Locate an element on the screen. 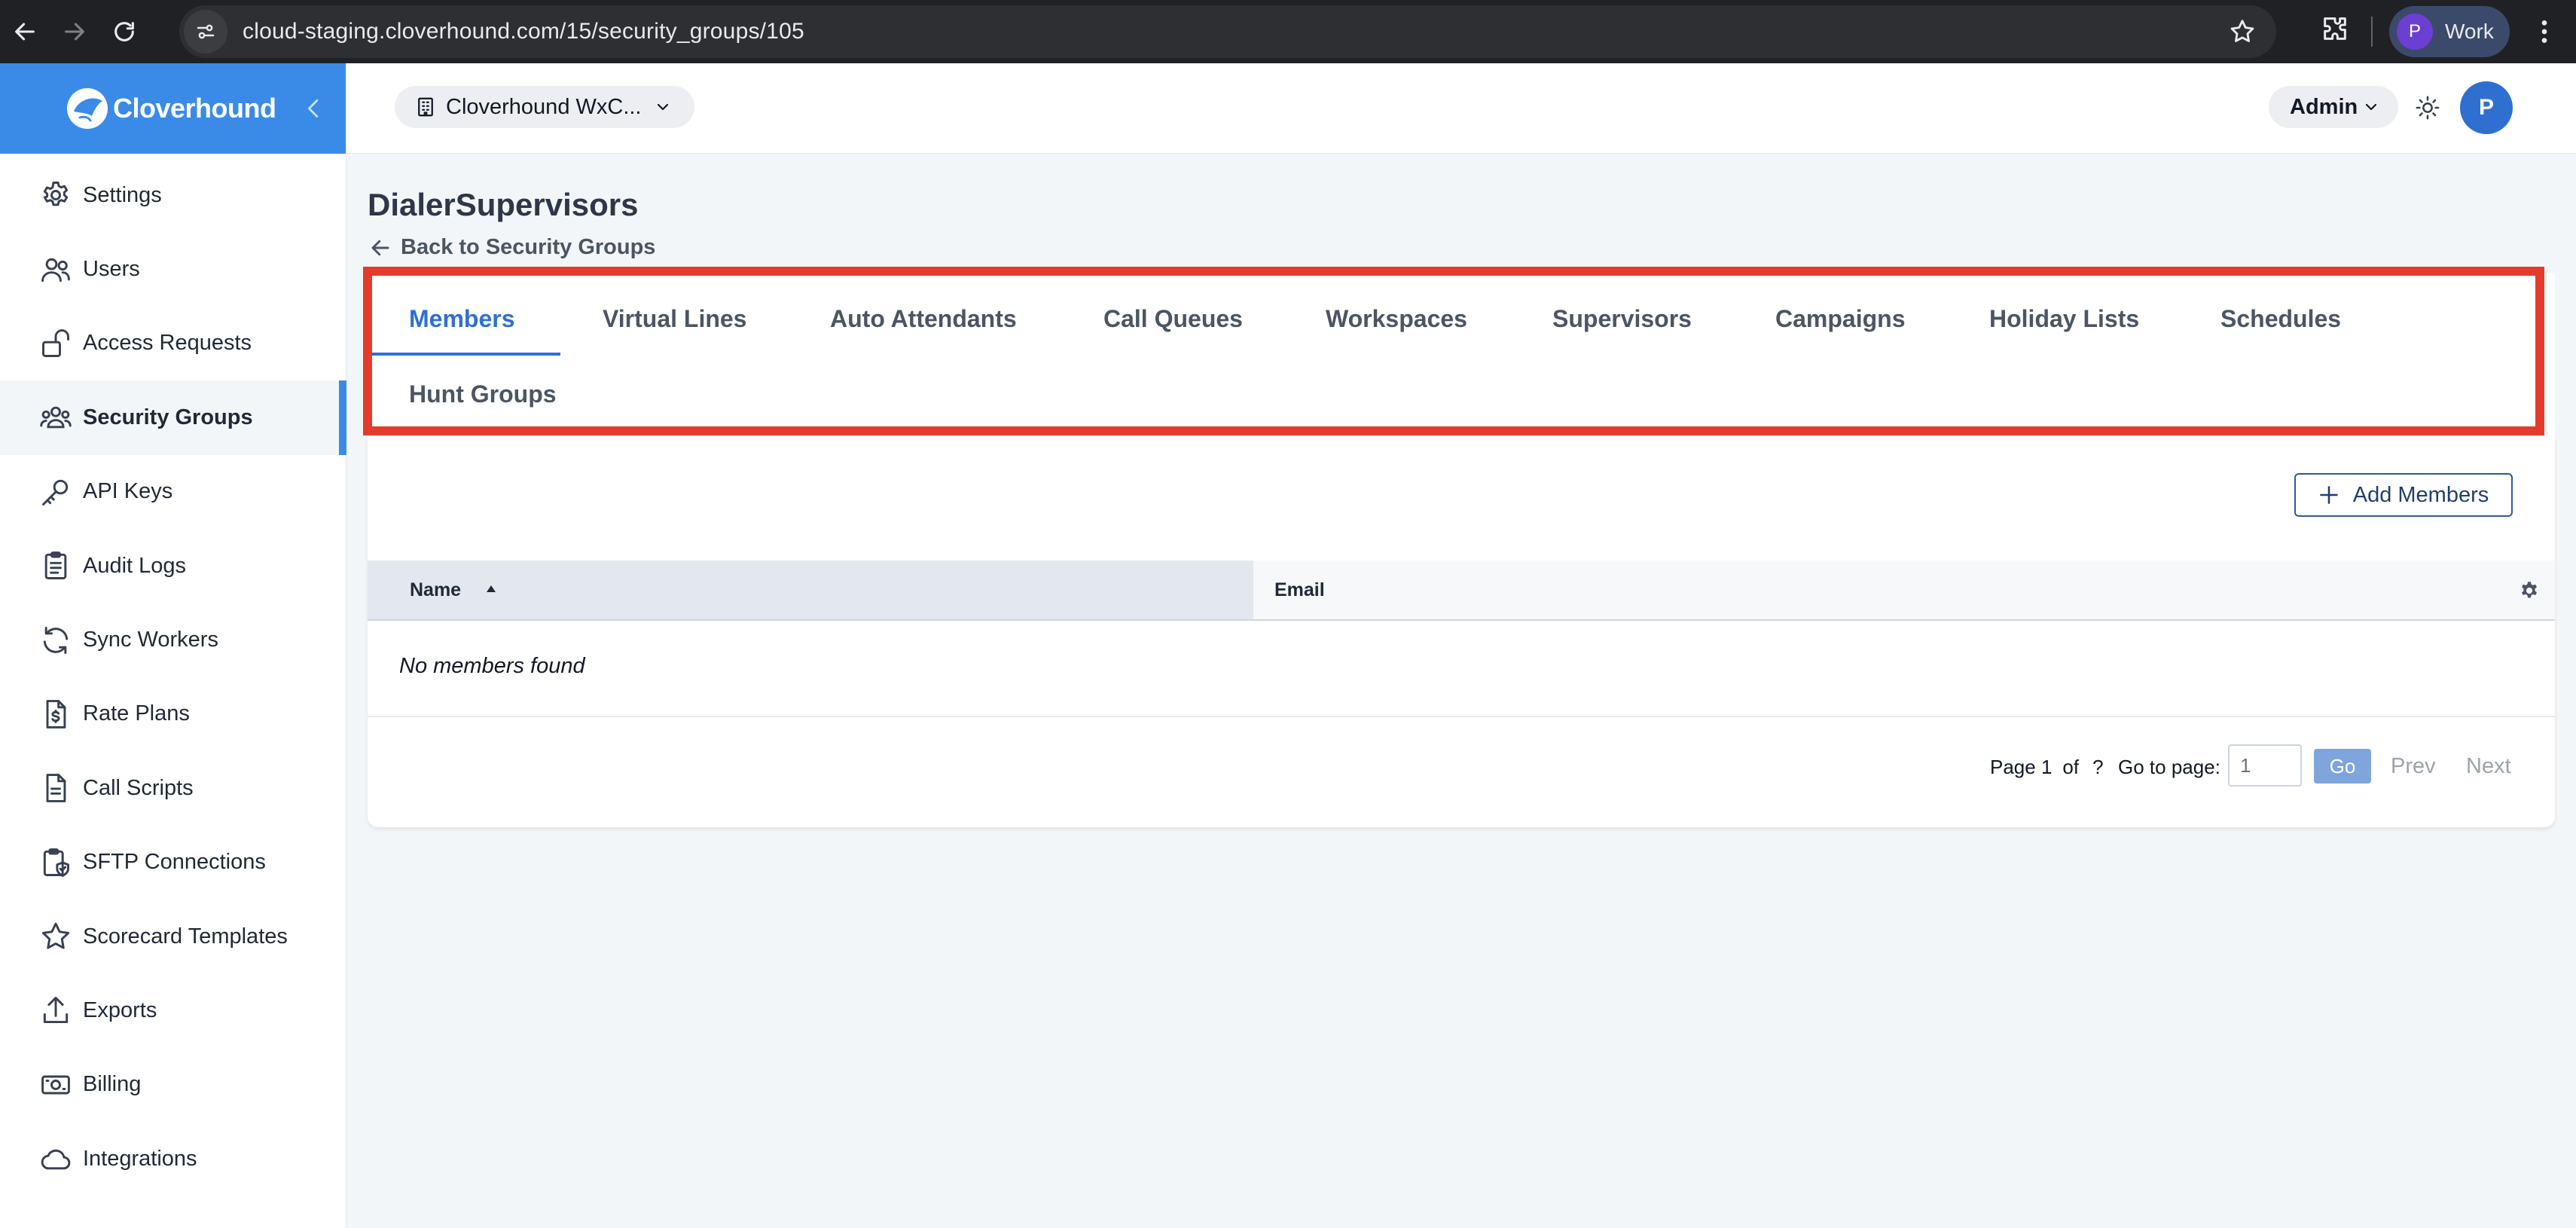  cloverhound-logo-icon is located at coordinates (88, 108).